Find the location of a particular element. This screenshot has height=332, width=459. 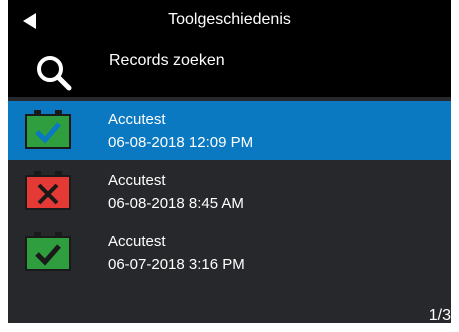

record-datetime: 06-08-2018 12:09 PM is located at coordinates (181, 142).